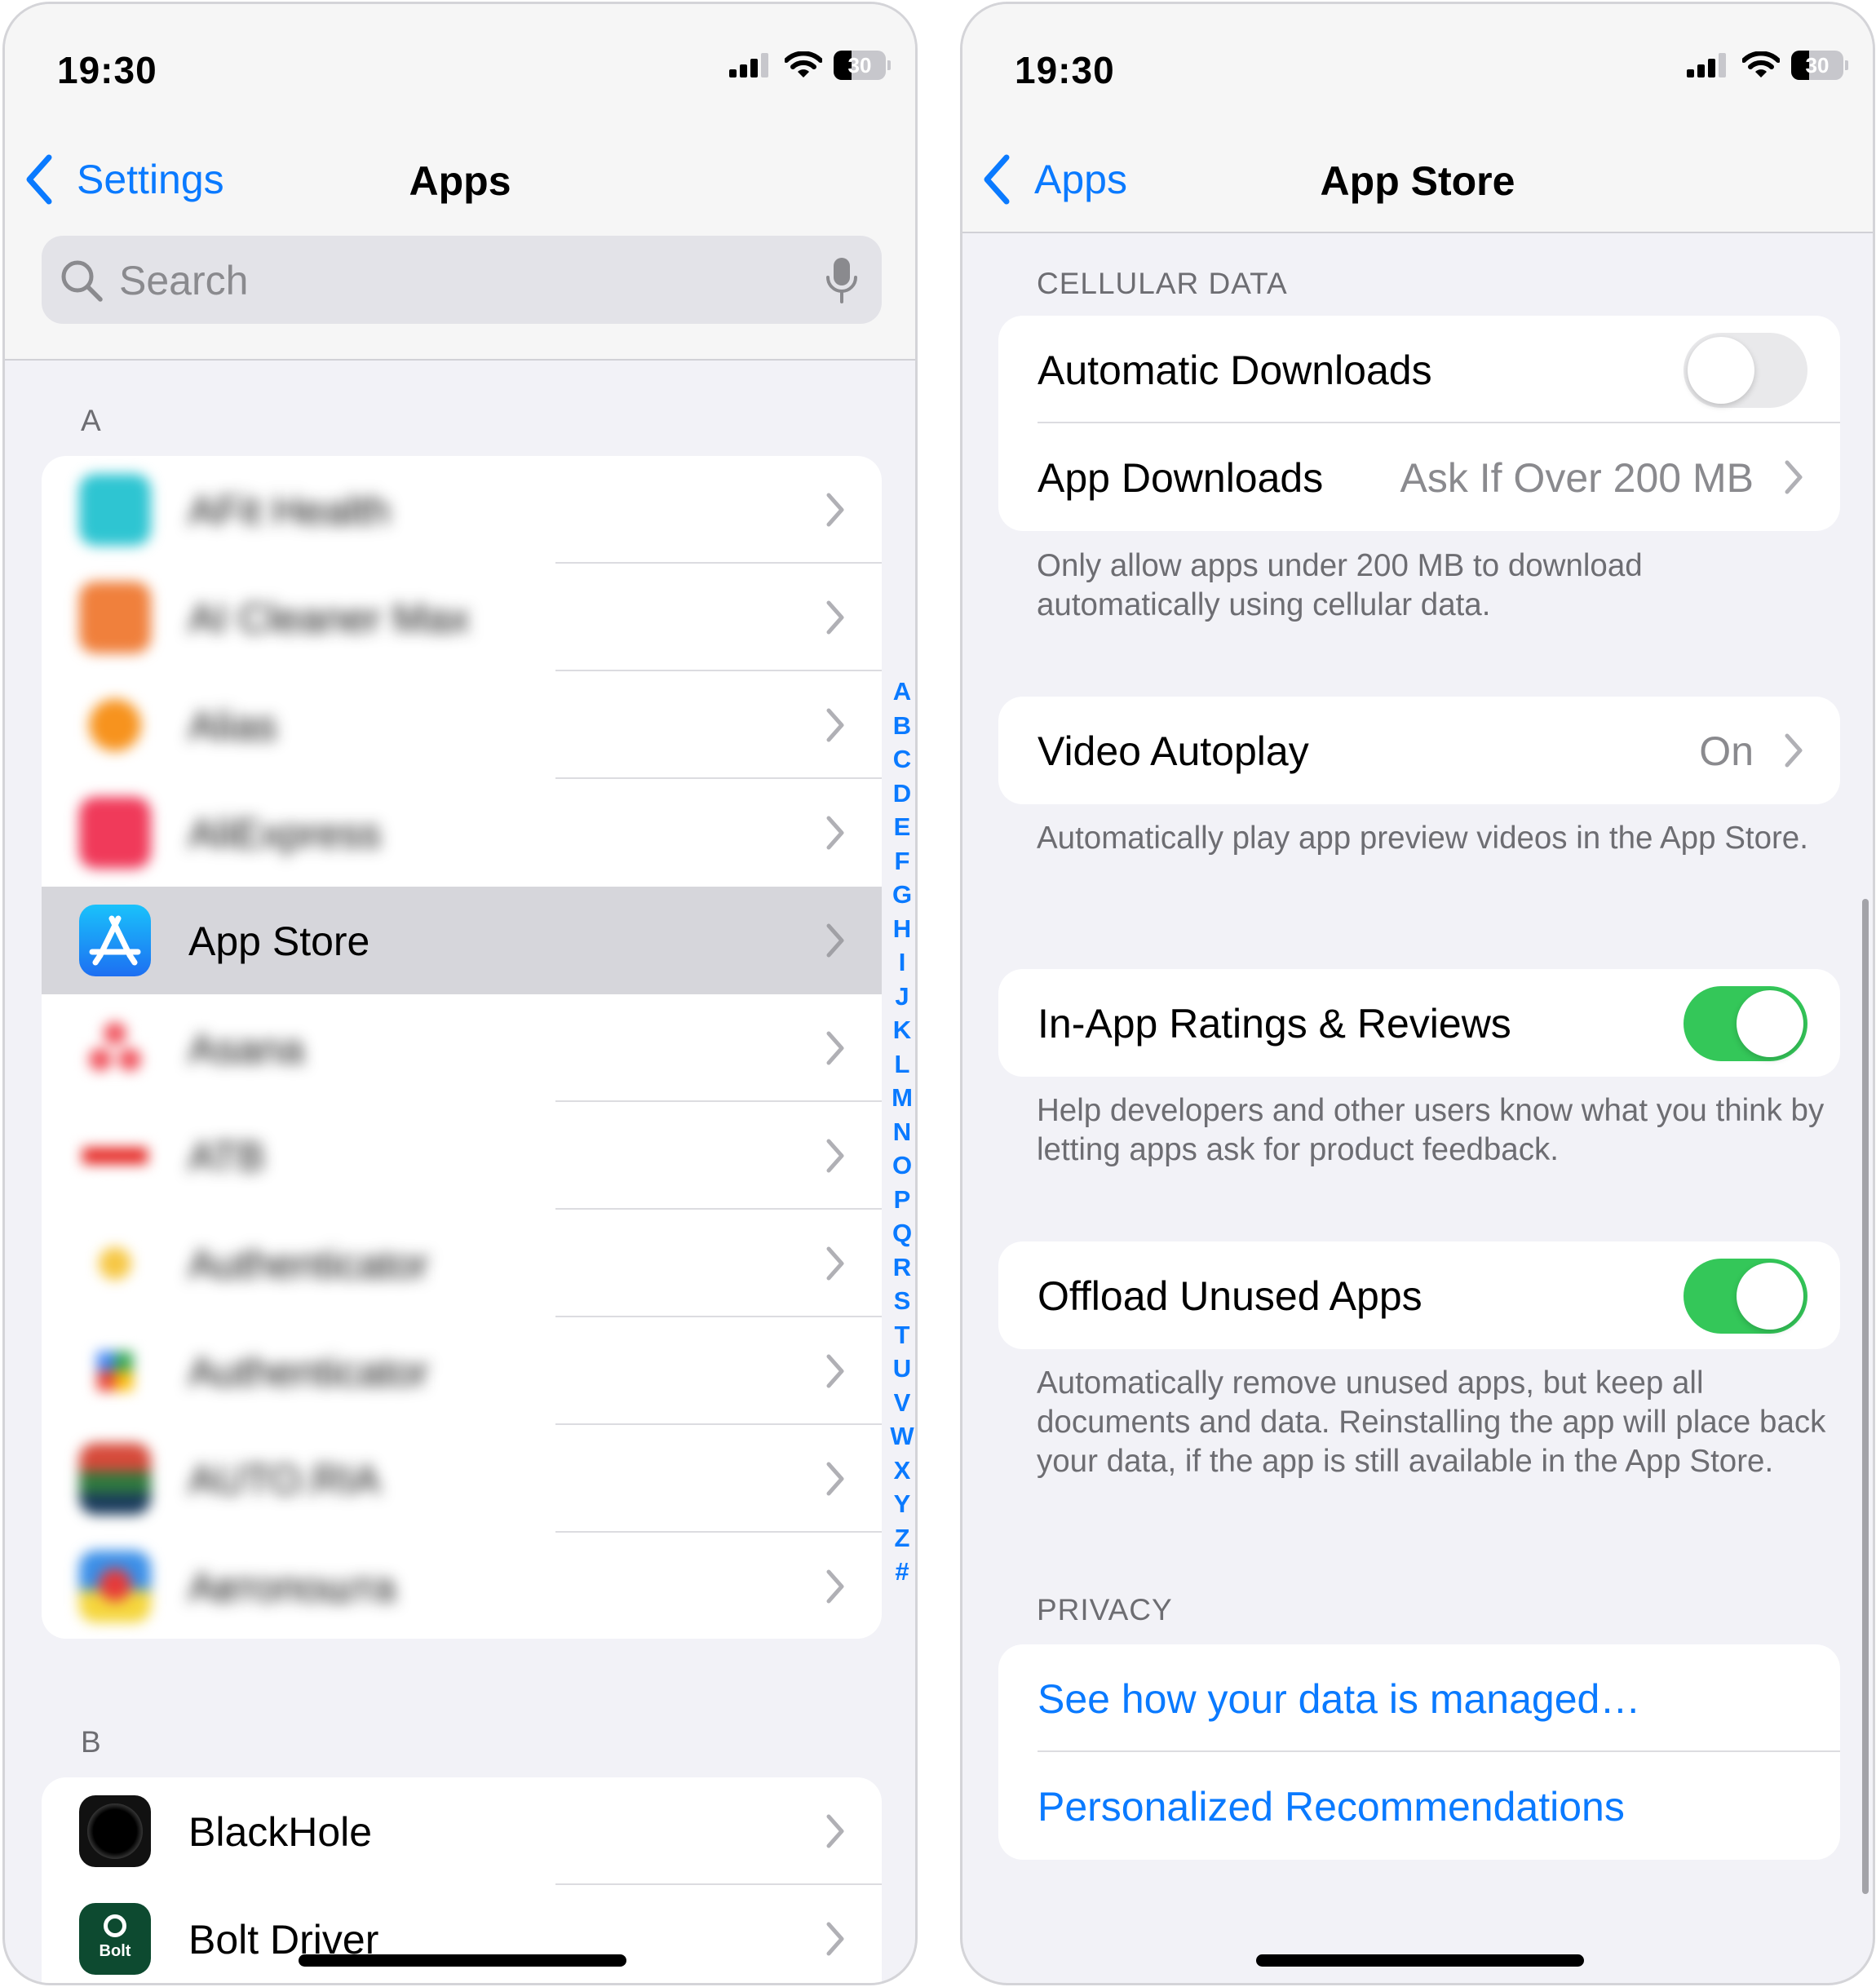 The height and width of the screenshot is (1987, 1876). What do you see at coordinates (246, 1049) in the screenshot?
I see `app-name: Asana` at bounding box center [246, 1049].